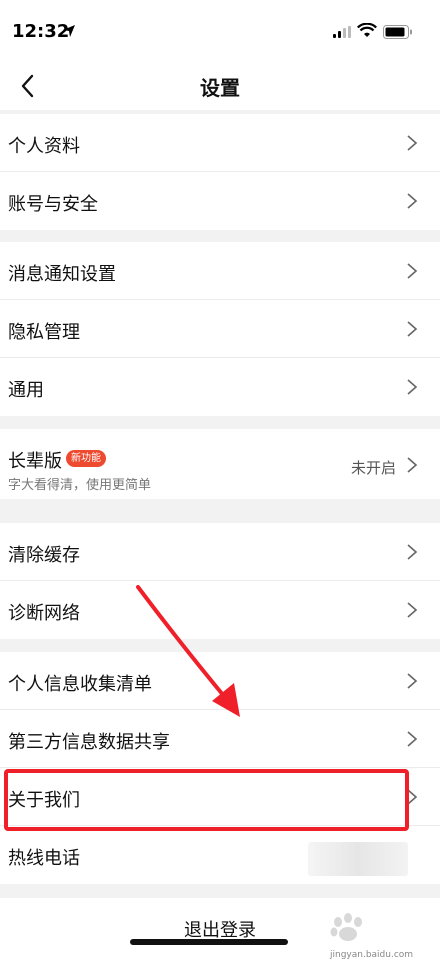 Image resolution: width=440 pixels, height=966 pixels. What do you see at coordinates (44, 146) in the screenshot?
I see `row-label: 个人资料` at bounding box center [44, 146].